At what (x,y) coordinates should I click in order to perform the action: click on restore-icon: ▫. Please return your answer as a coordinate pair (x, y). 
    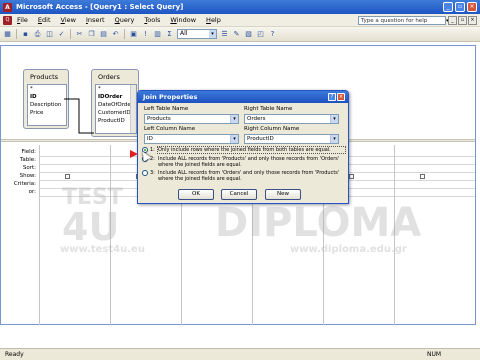
    Looking at the image, I should click on (460, 7).